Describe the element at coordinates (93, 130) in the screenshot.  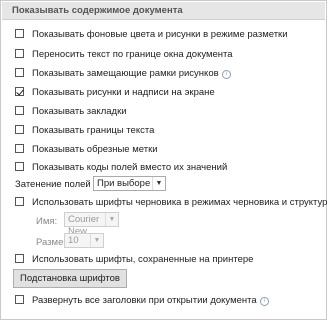
I see `option-label: Показывать границы текста` at that location.